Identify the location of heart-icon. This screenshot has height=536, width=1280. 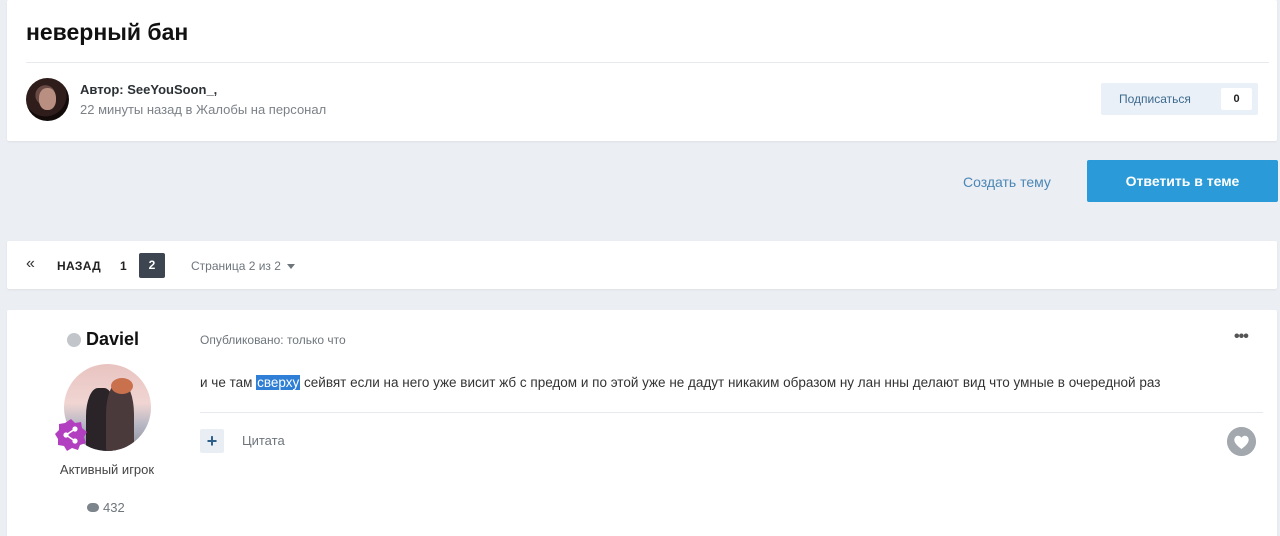
(1241, 441).